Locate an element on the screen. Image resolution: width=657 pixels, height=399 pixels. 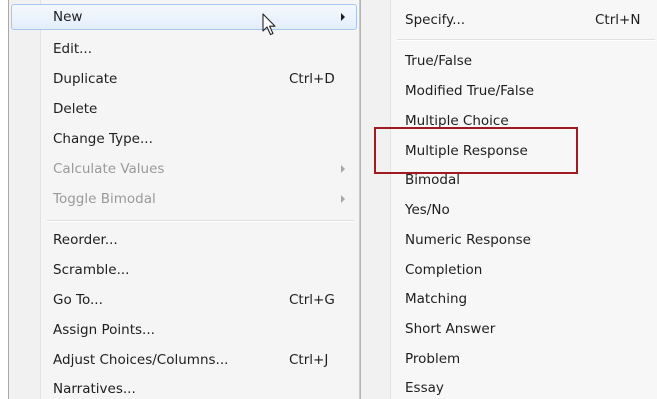
submenu-item-completion: Completion is located at coordinates (509, 270).